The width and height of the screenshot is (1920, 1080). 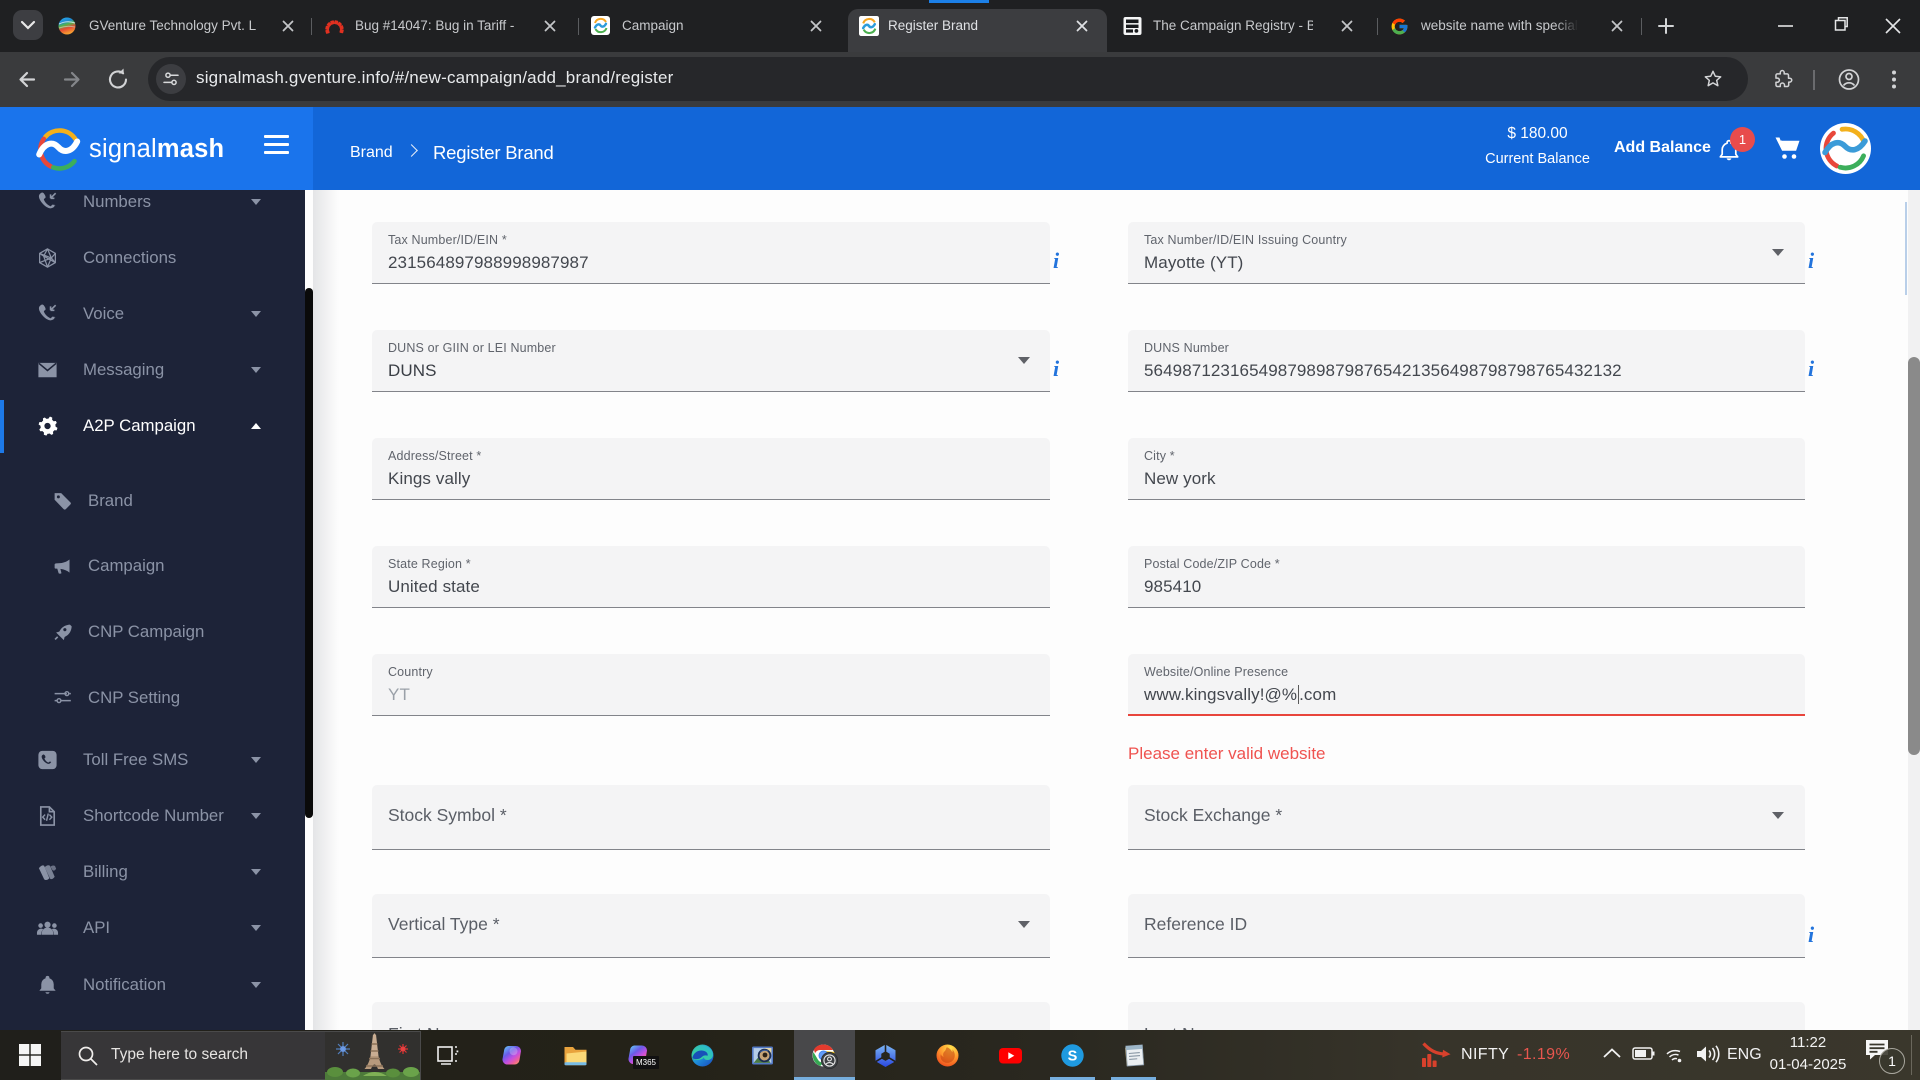 What do you see at coordinates (1073, 1057) in the screenshot?
I see `svg-text: S` at bounding box center [1073, 1057].